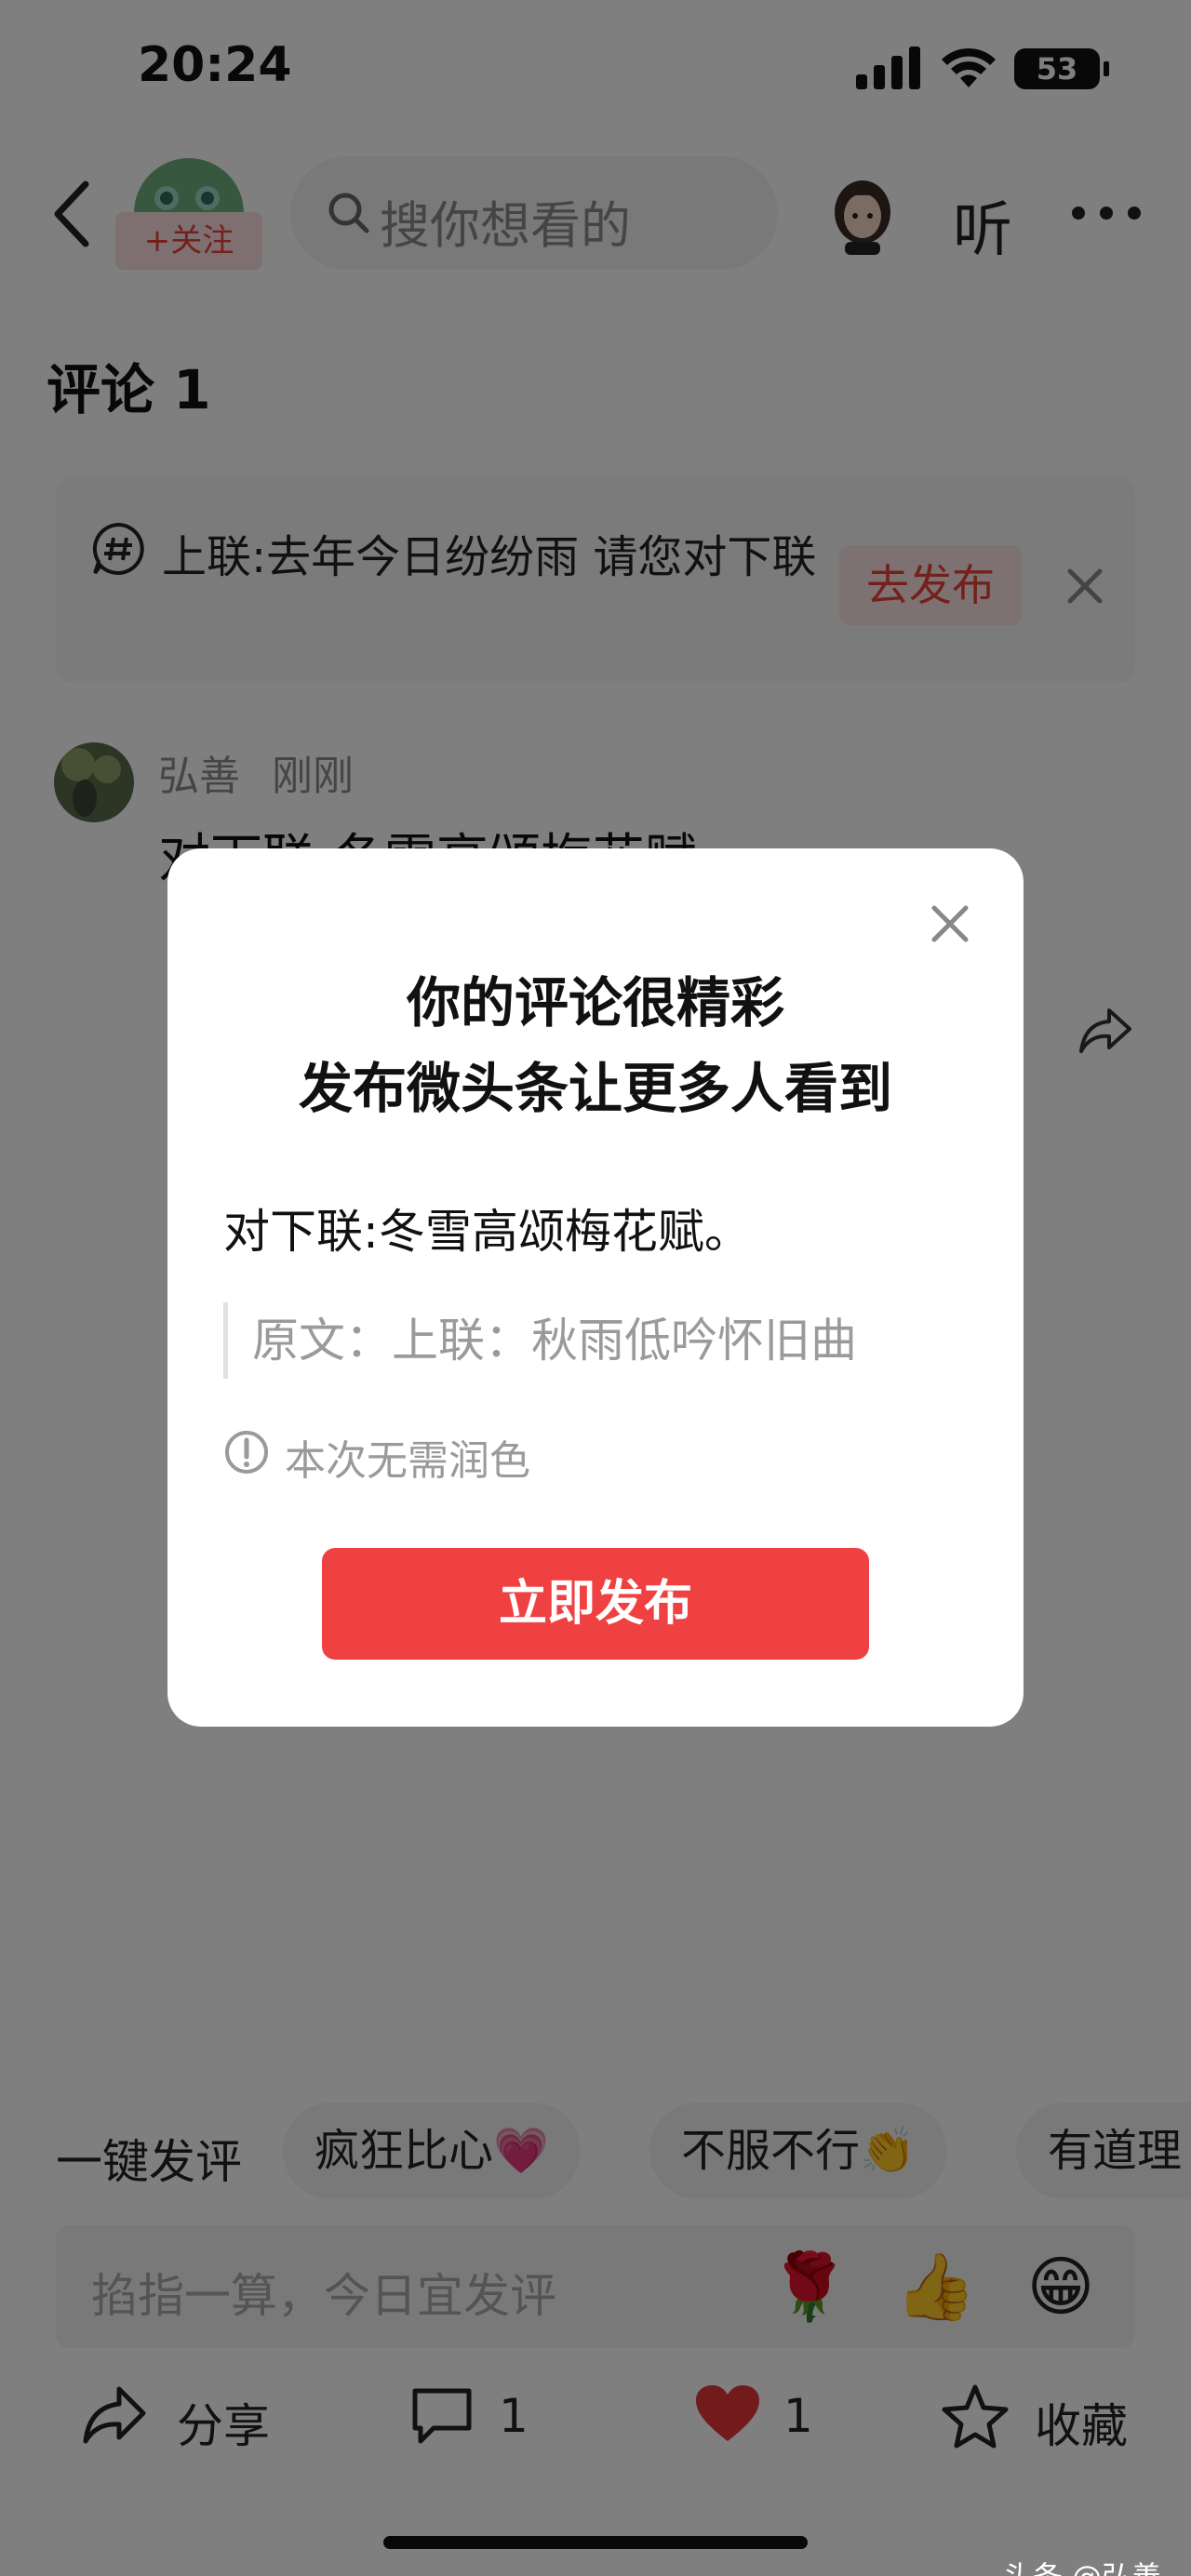 Image resolution: width=1191 pixels, height=2576 pixels. Describe the element at coordinates (595, 1045) in the screenshot. I see `dialog-title: 你的评论很精彩 发布微头条让更多人看到` at that location.